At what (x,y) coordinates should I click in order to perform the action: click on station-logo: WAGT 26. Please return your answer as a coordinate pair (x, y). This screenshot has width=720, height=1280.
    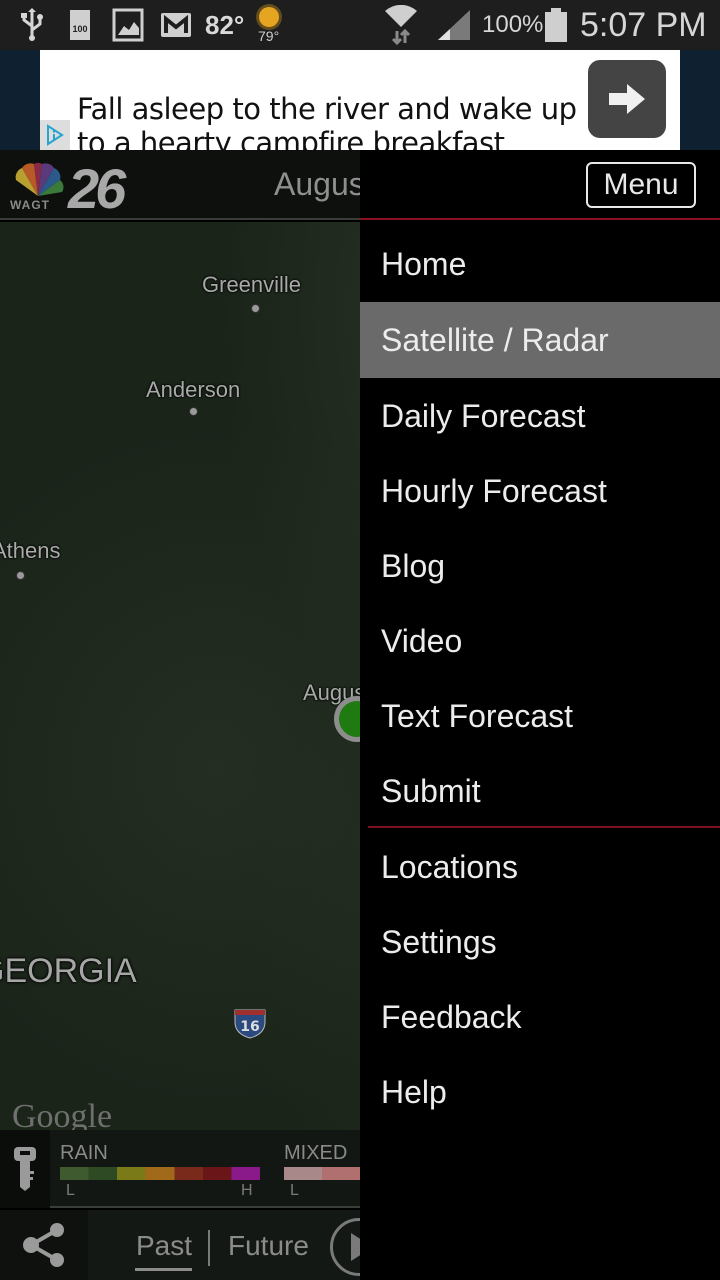
    Looking at the image, I should click on (74, 188).